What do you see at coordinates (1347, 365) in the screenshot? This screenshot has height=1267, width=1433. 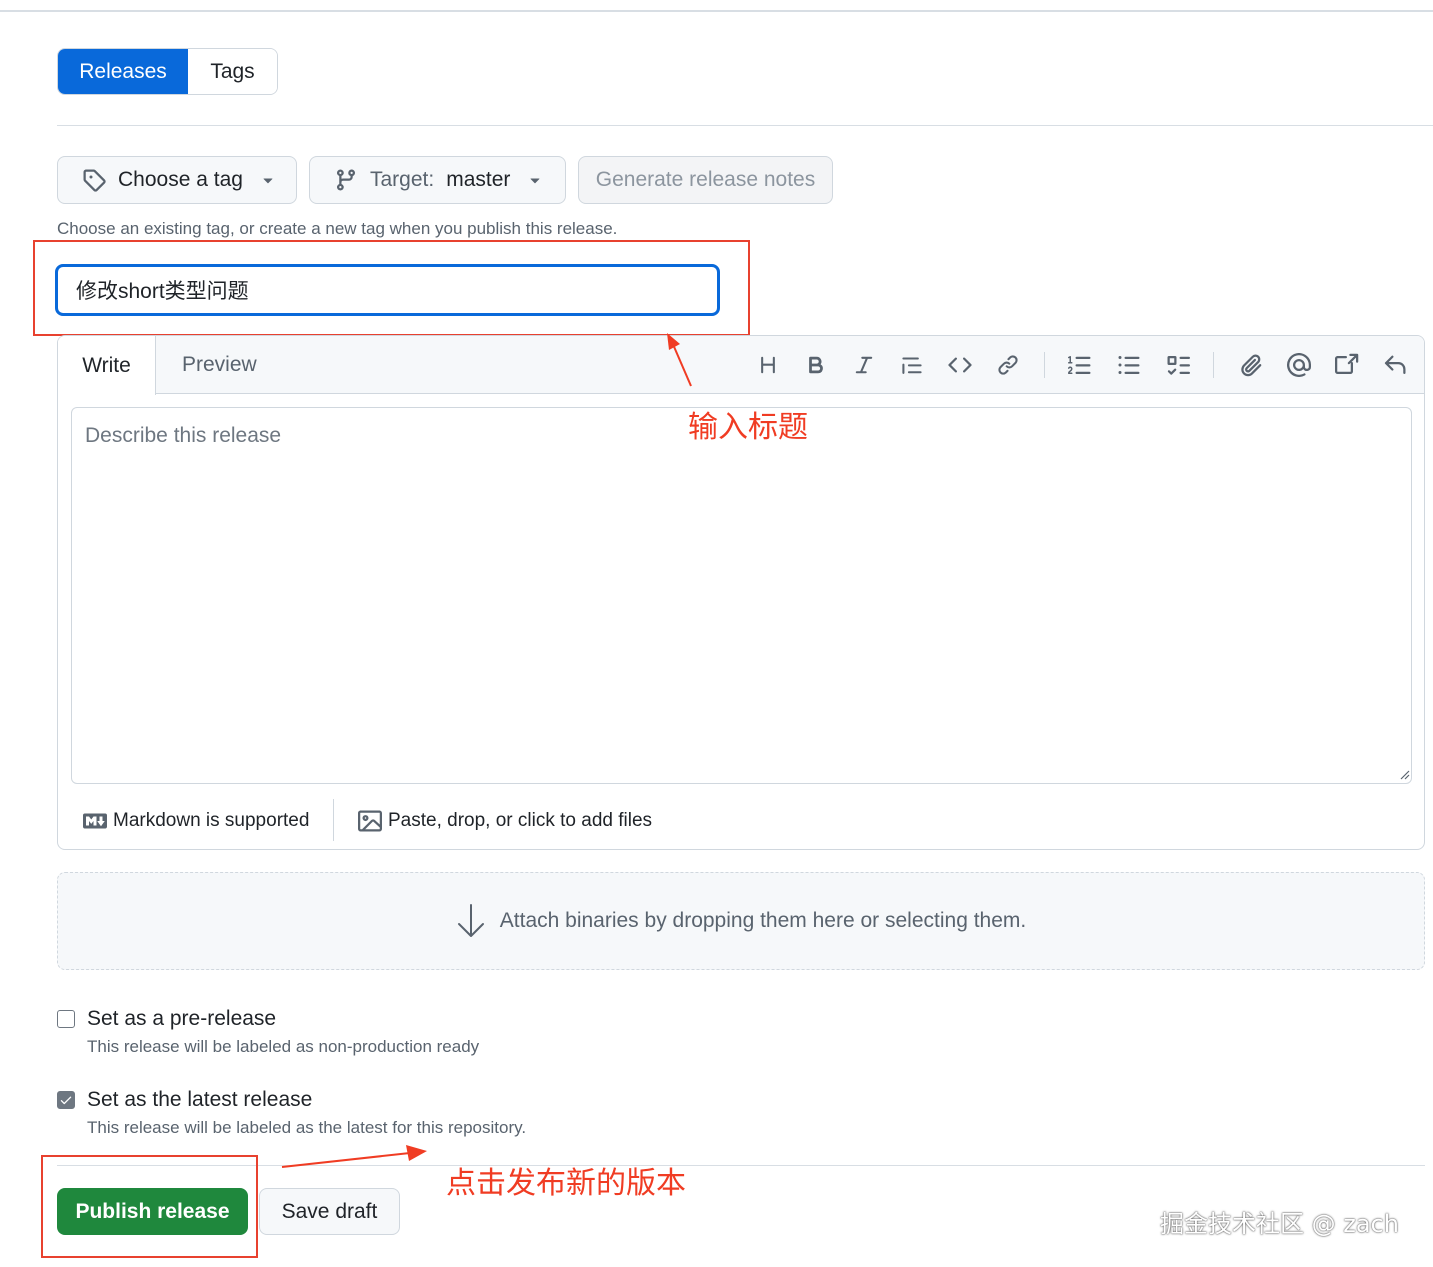 I see `reference-icon` at bounding box center [1347, 365].